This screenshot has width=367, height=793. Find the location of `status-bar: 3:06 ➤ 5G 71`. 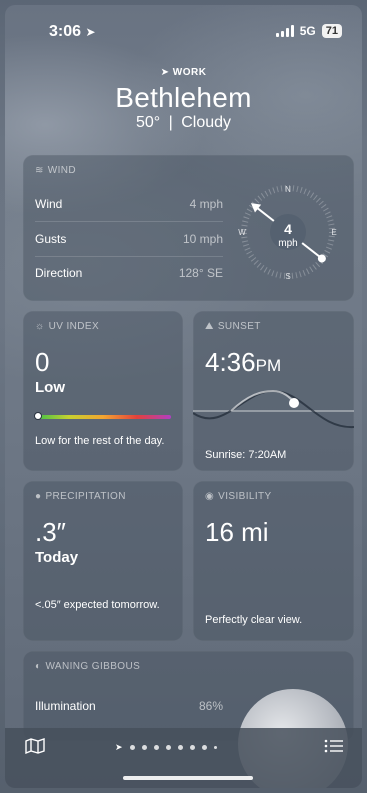

status-bar: 3:06 ➤ 5G 71 is located at coordinates (183, 32).